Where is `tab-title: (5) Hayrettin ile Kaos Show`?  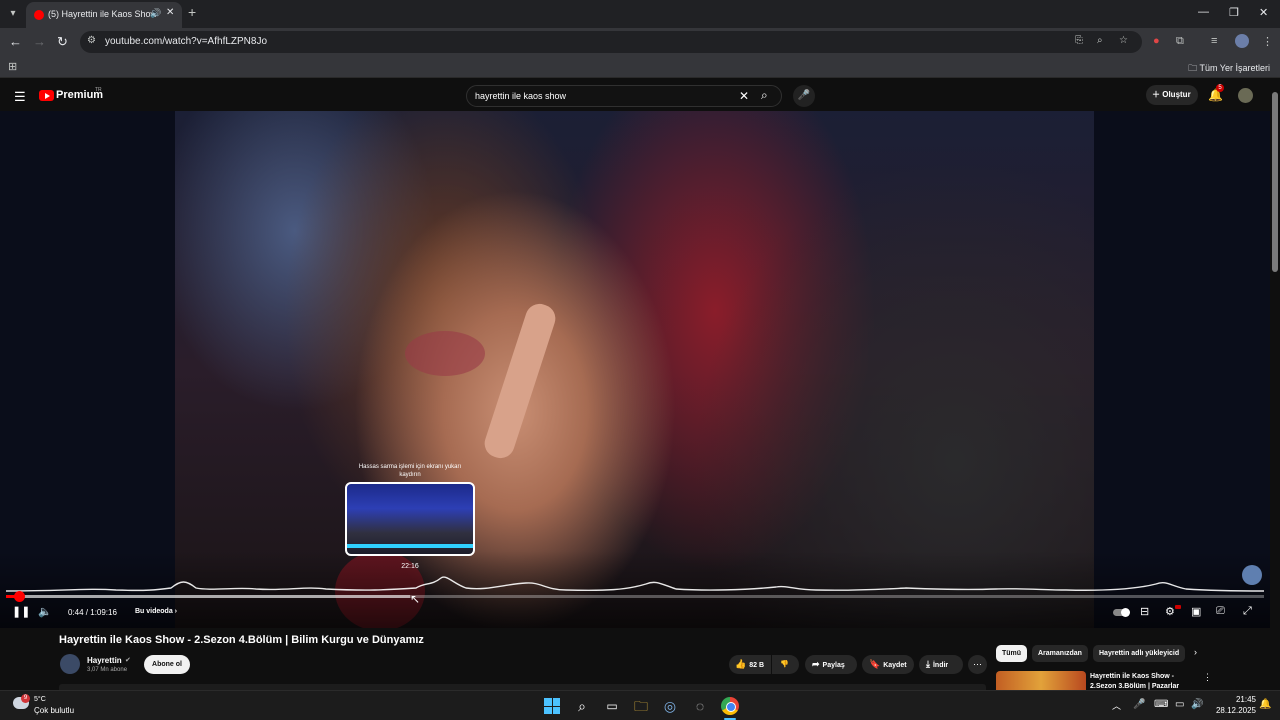 tab-title: (5) Hayrettin ile Kaos Show is located at coordinates (103, 14).